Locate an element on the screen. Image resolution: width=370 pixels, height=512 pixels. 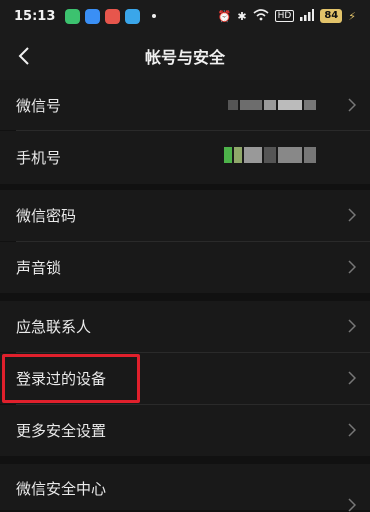
charging-icon: ⚡ is located at coordinates (352, 16).